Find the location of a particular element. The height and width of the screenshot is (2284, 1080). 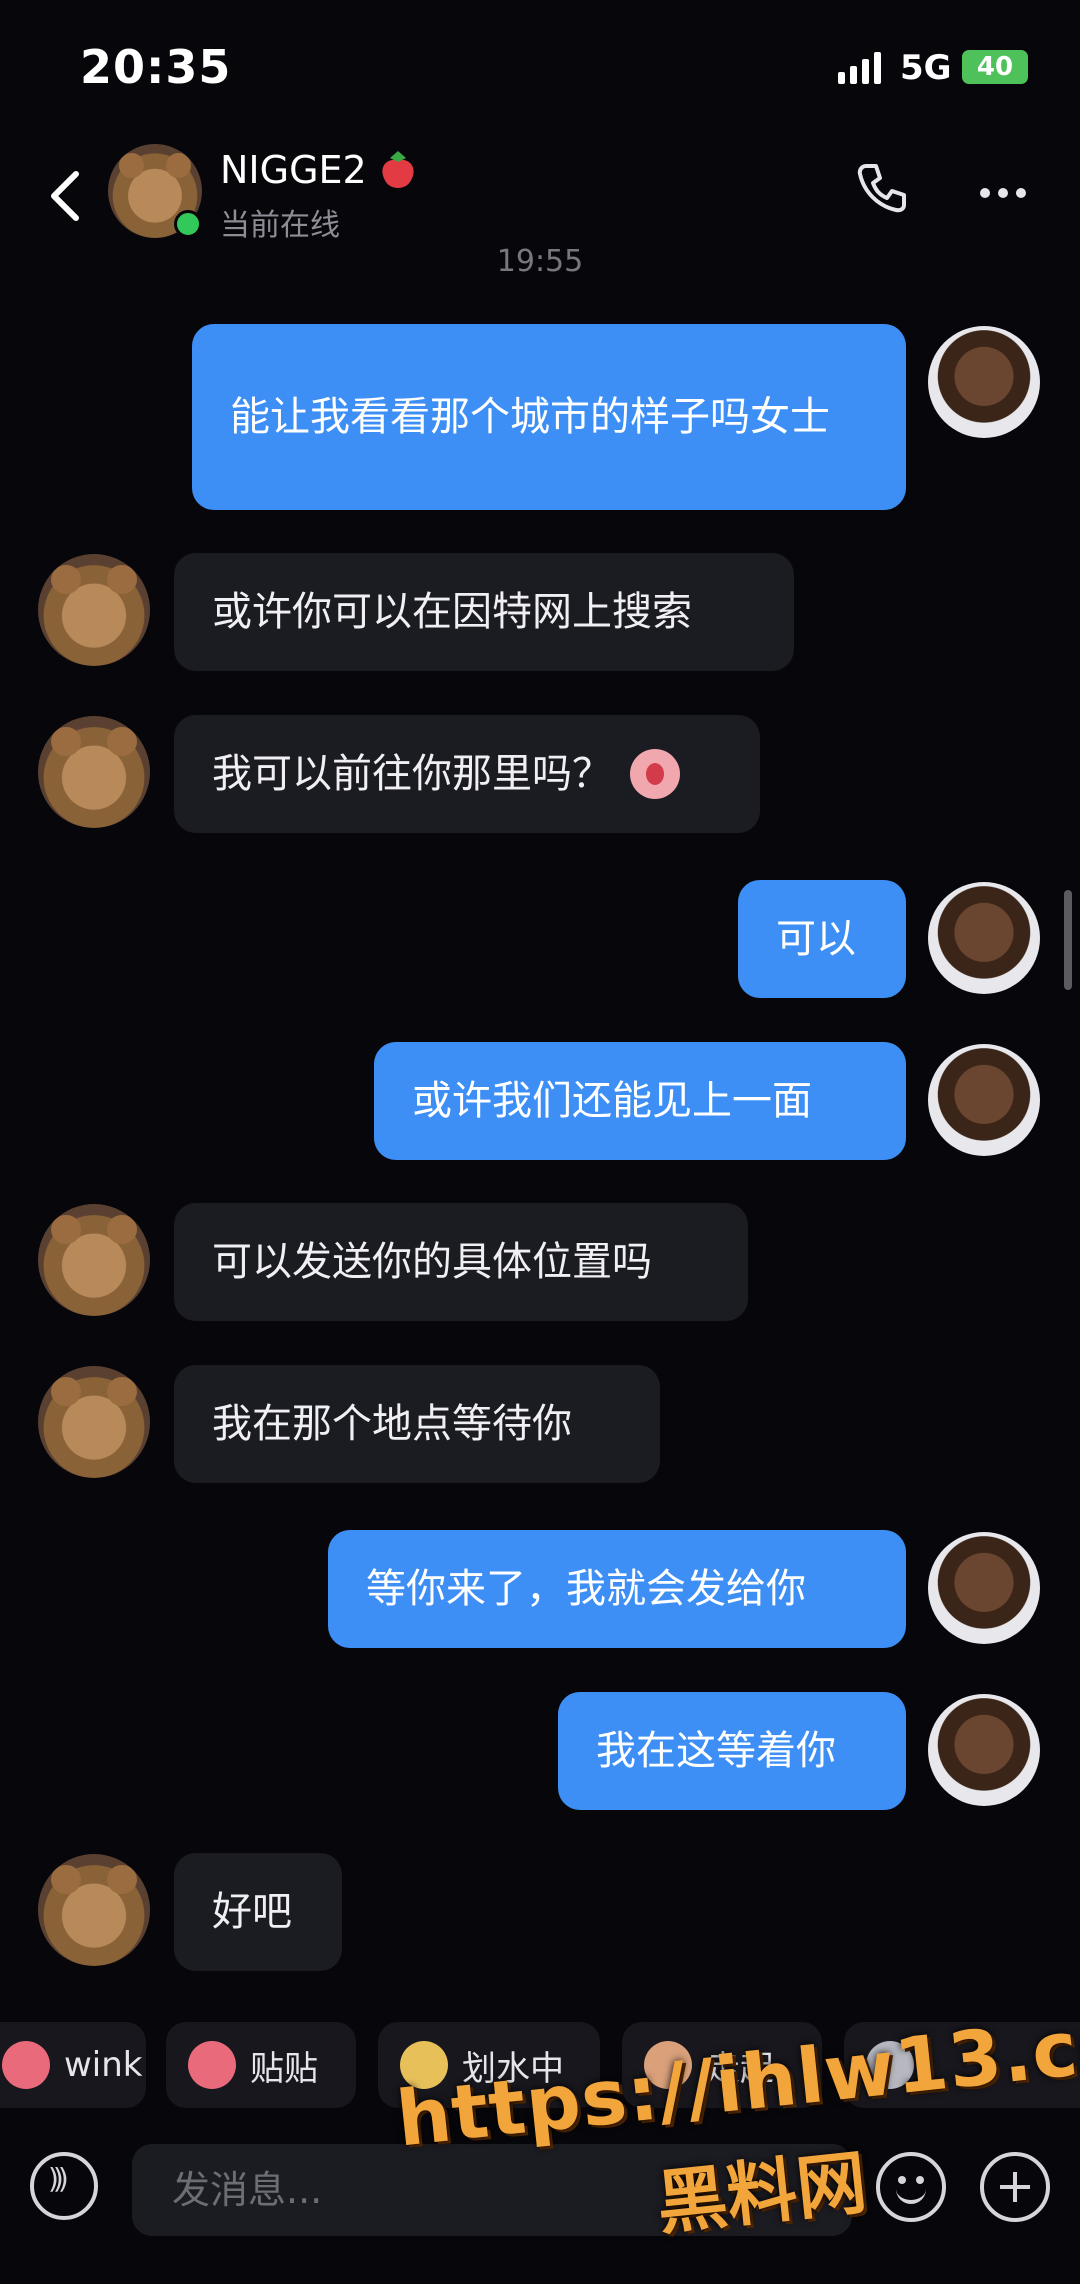

quick-reply-chip: 划水中 is located at coordinates (489, 2065).